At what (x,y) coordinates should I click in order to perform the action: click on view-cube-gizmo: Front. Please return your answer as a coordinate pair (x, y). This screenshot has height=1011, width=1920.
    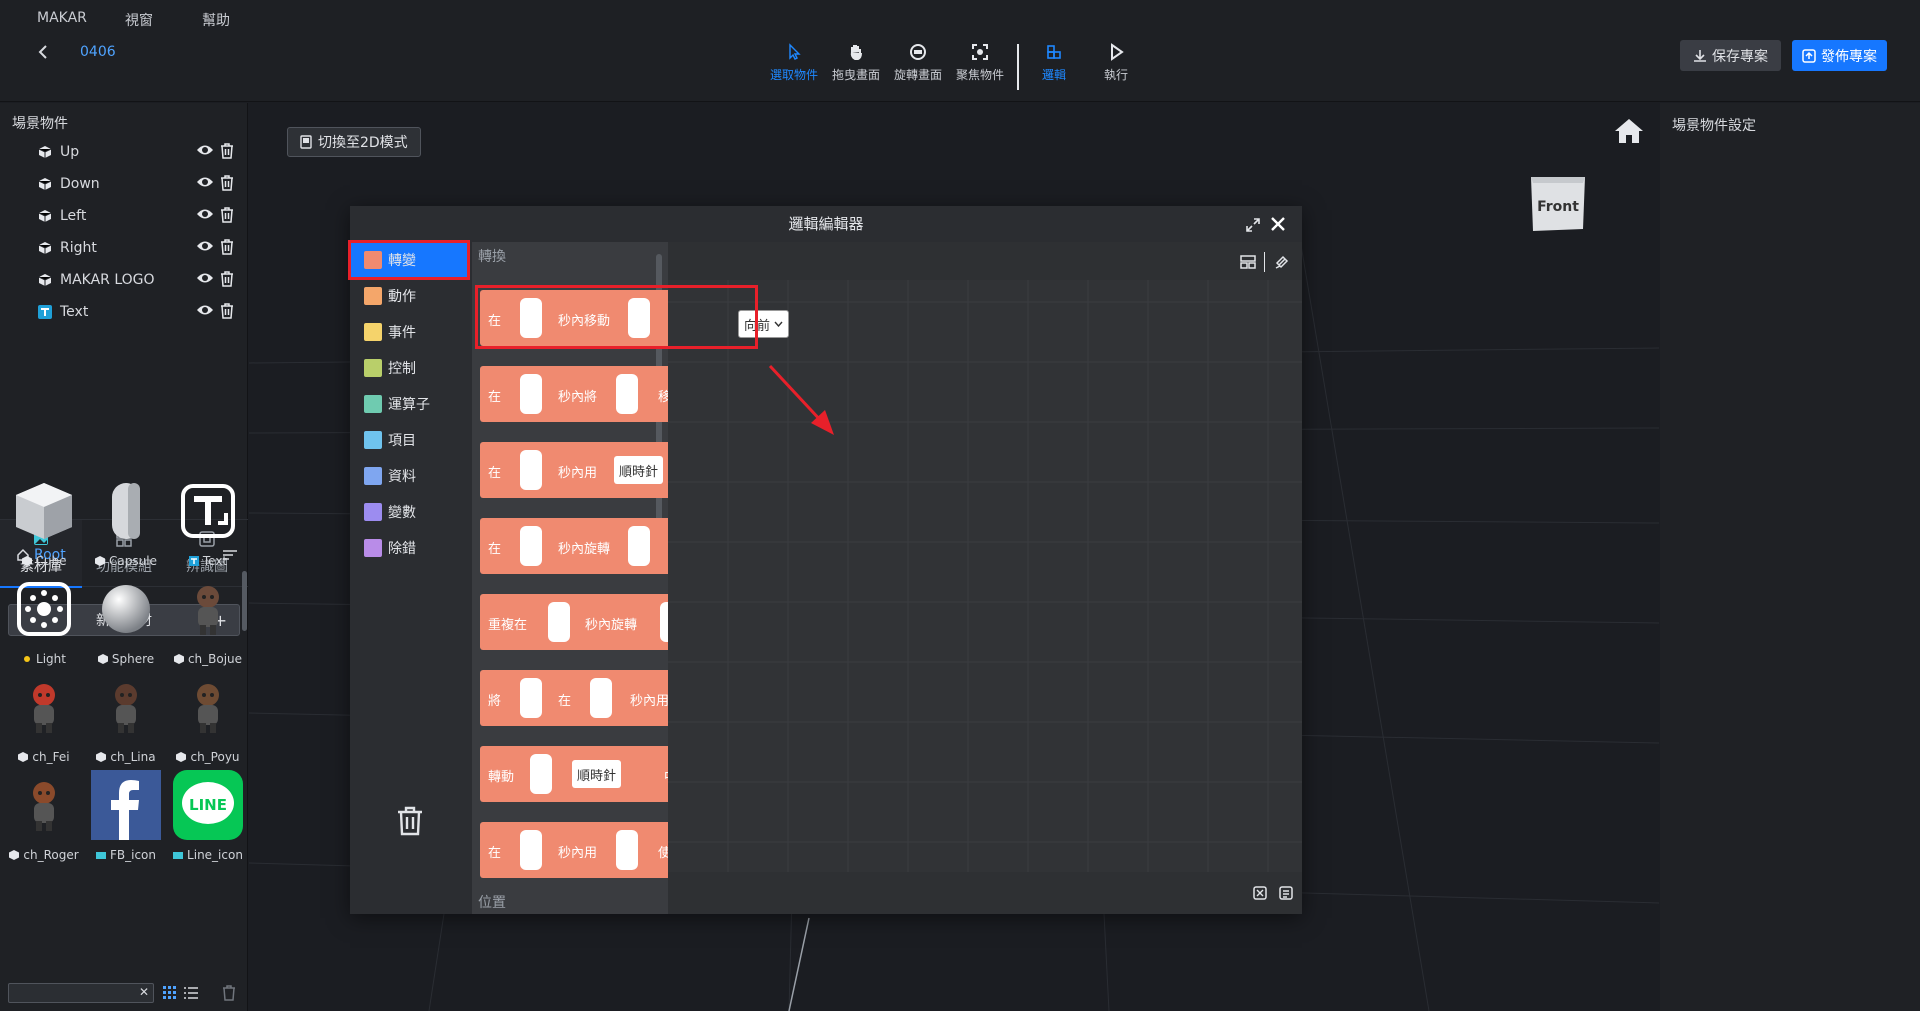
    Looking at the image, I should click on (1558, 203).